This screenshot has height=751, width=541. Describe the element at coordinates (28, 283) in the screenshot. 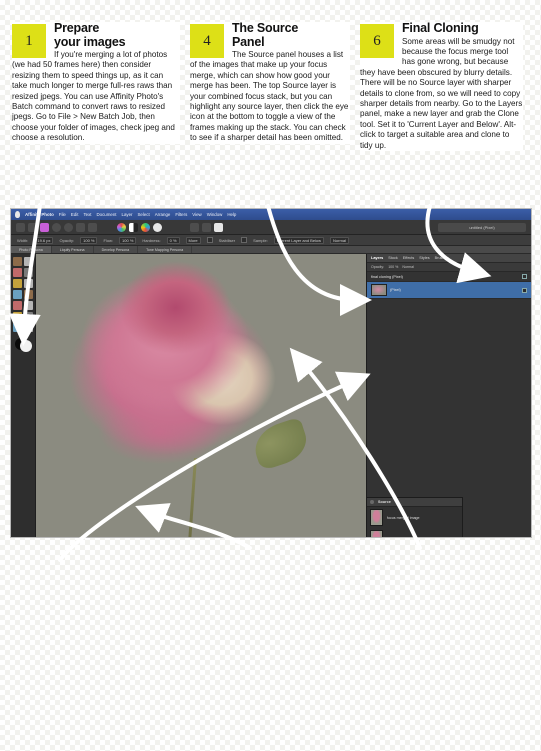

I see `erase-tool-icon` at that location.